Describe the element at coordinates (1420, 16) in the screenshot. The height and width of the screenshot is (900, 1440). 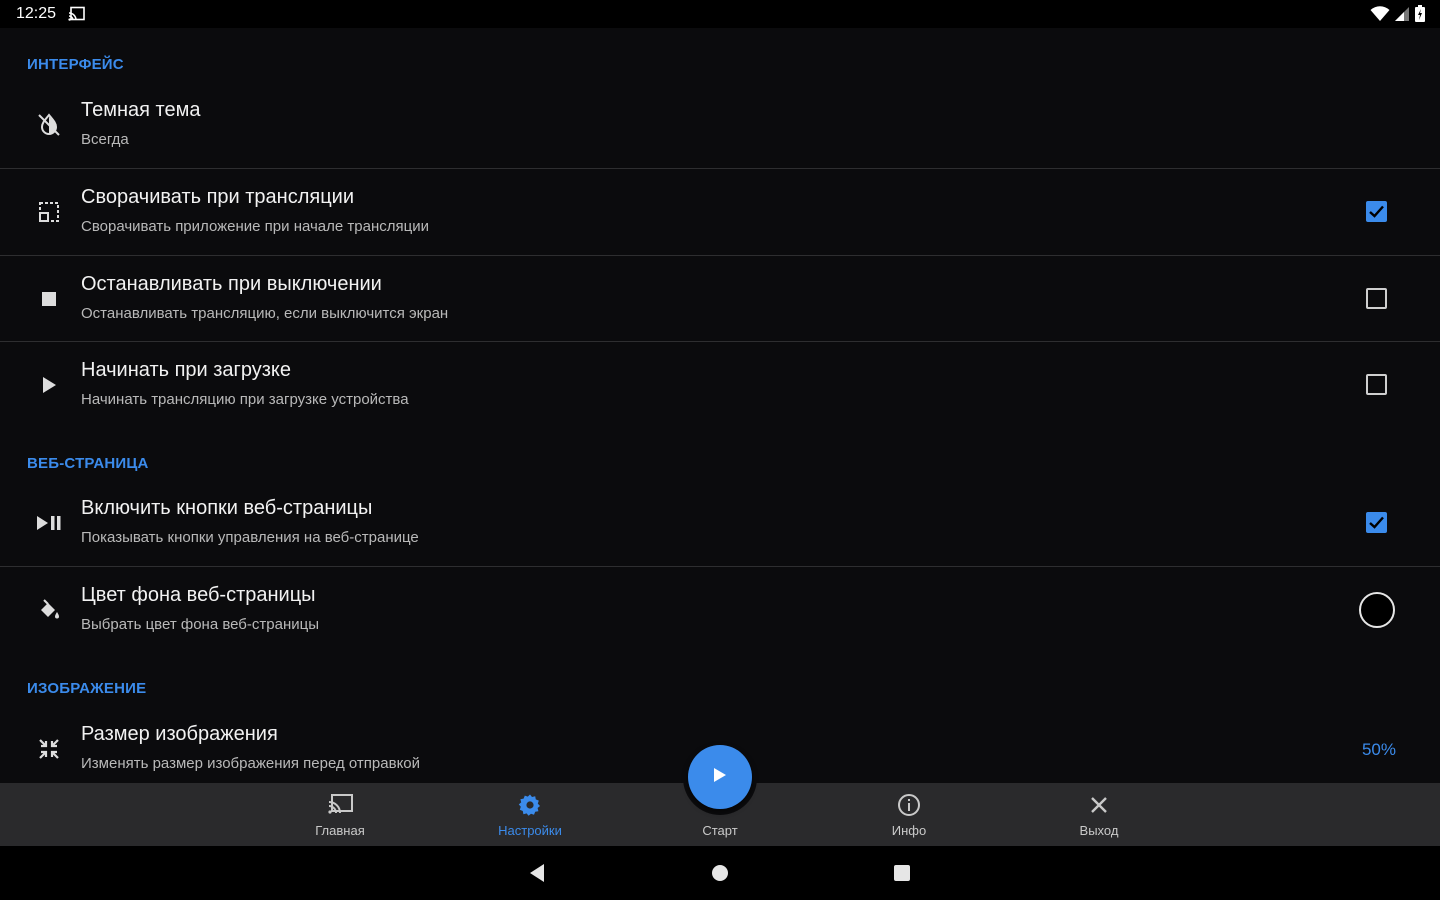
I see `battery-icon` at that location.